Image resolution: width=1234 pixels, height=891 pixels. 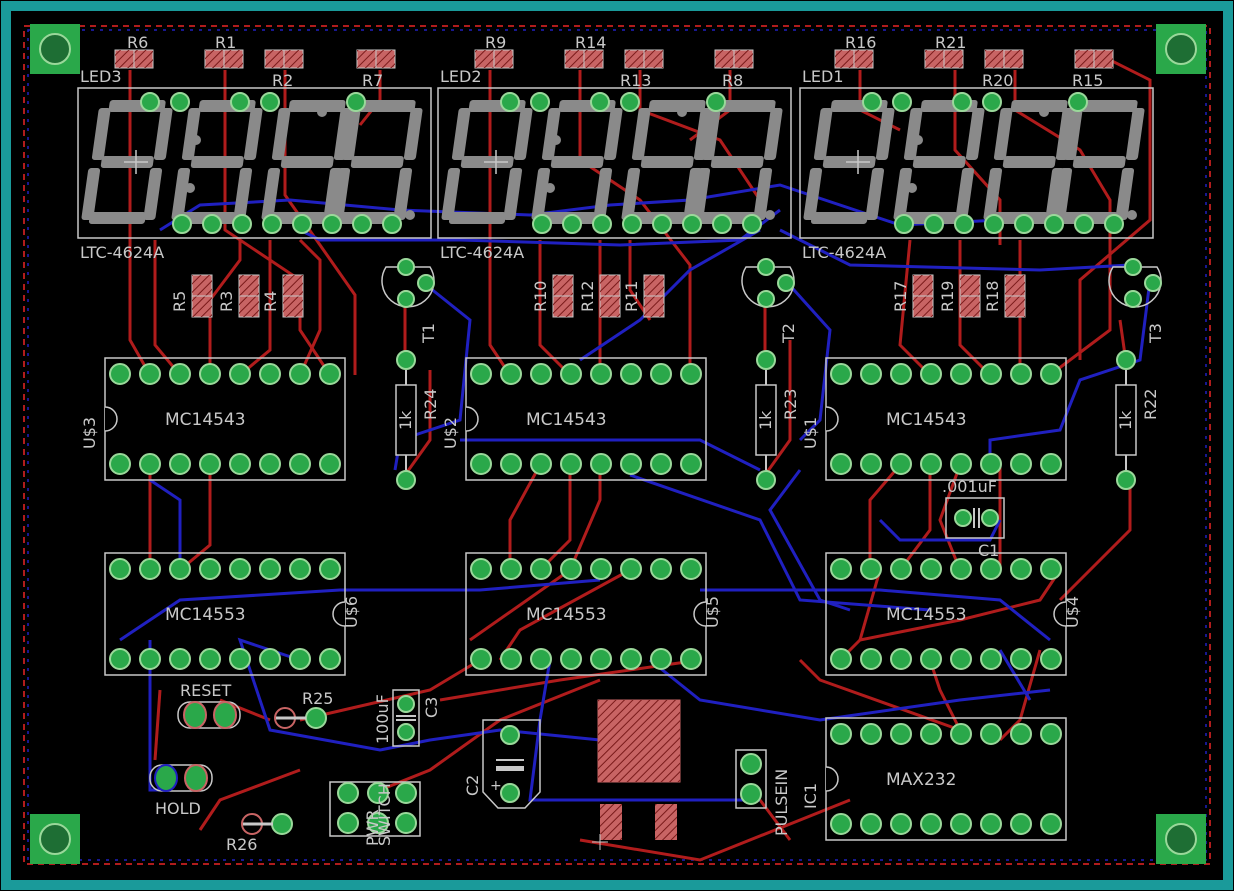 I want to click on resistor-ref: R7, so click(x=372, y=80).